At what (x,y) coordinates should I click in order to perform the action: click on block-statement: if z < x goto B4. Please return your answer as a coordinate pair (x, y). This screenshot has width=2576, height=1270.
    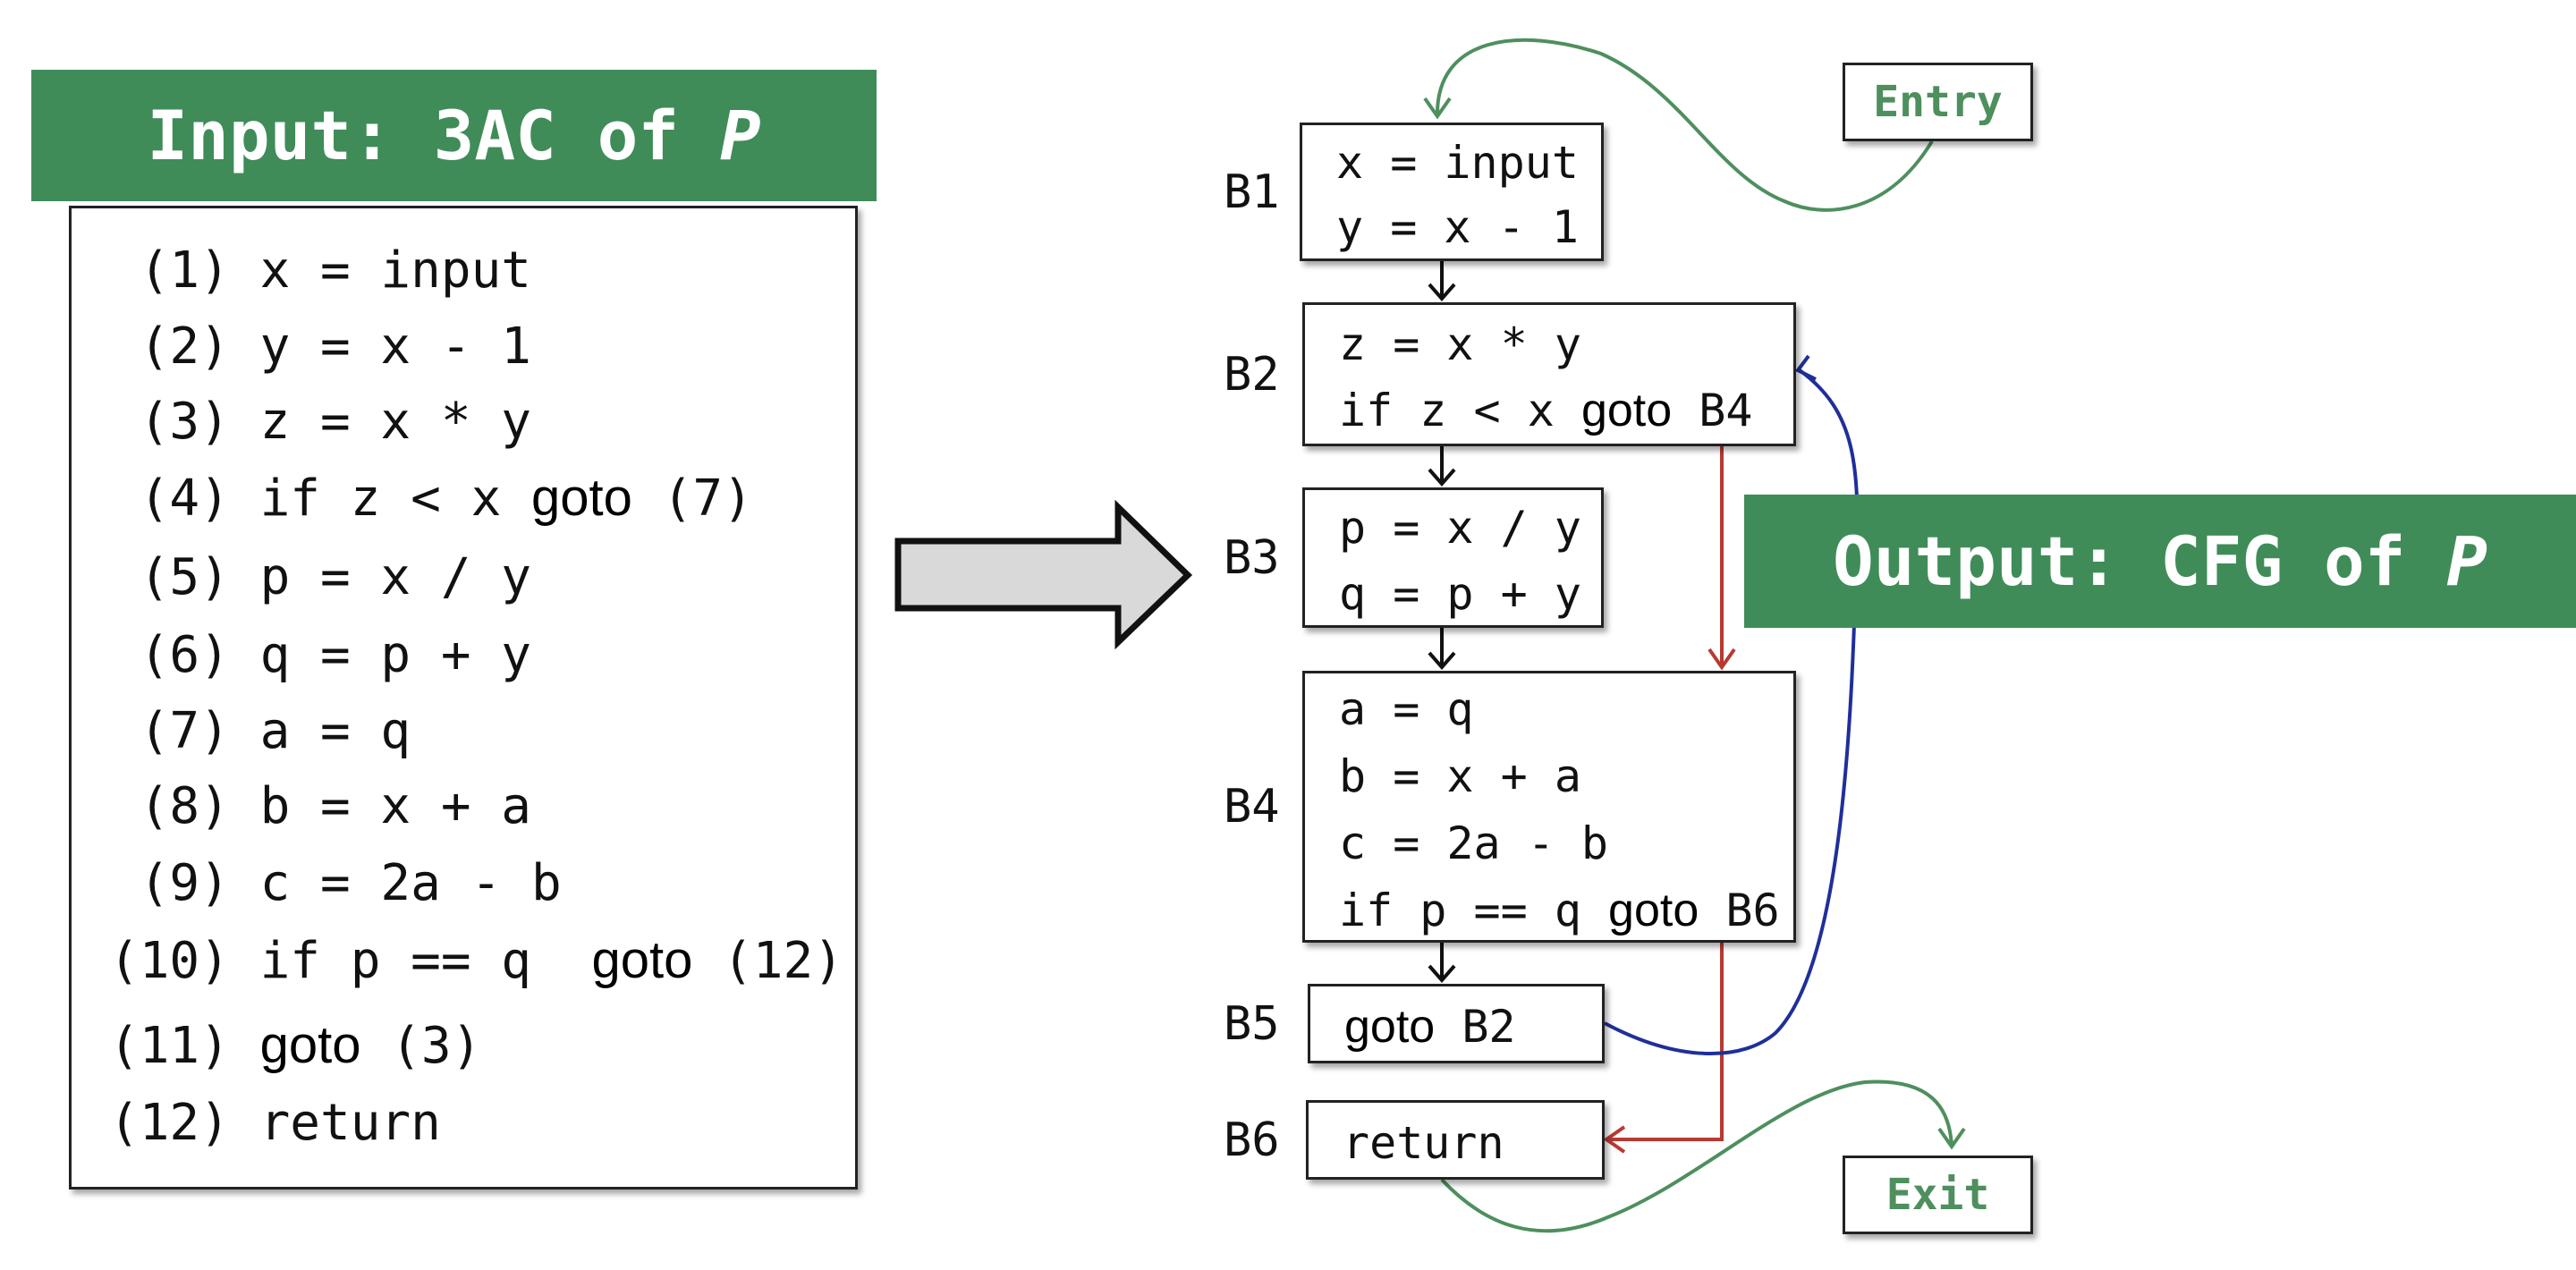
    Looking at the image, I should click on (1545, 410).